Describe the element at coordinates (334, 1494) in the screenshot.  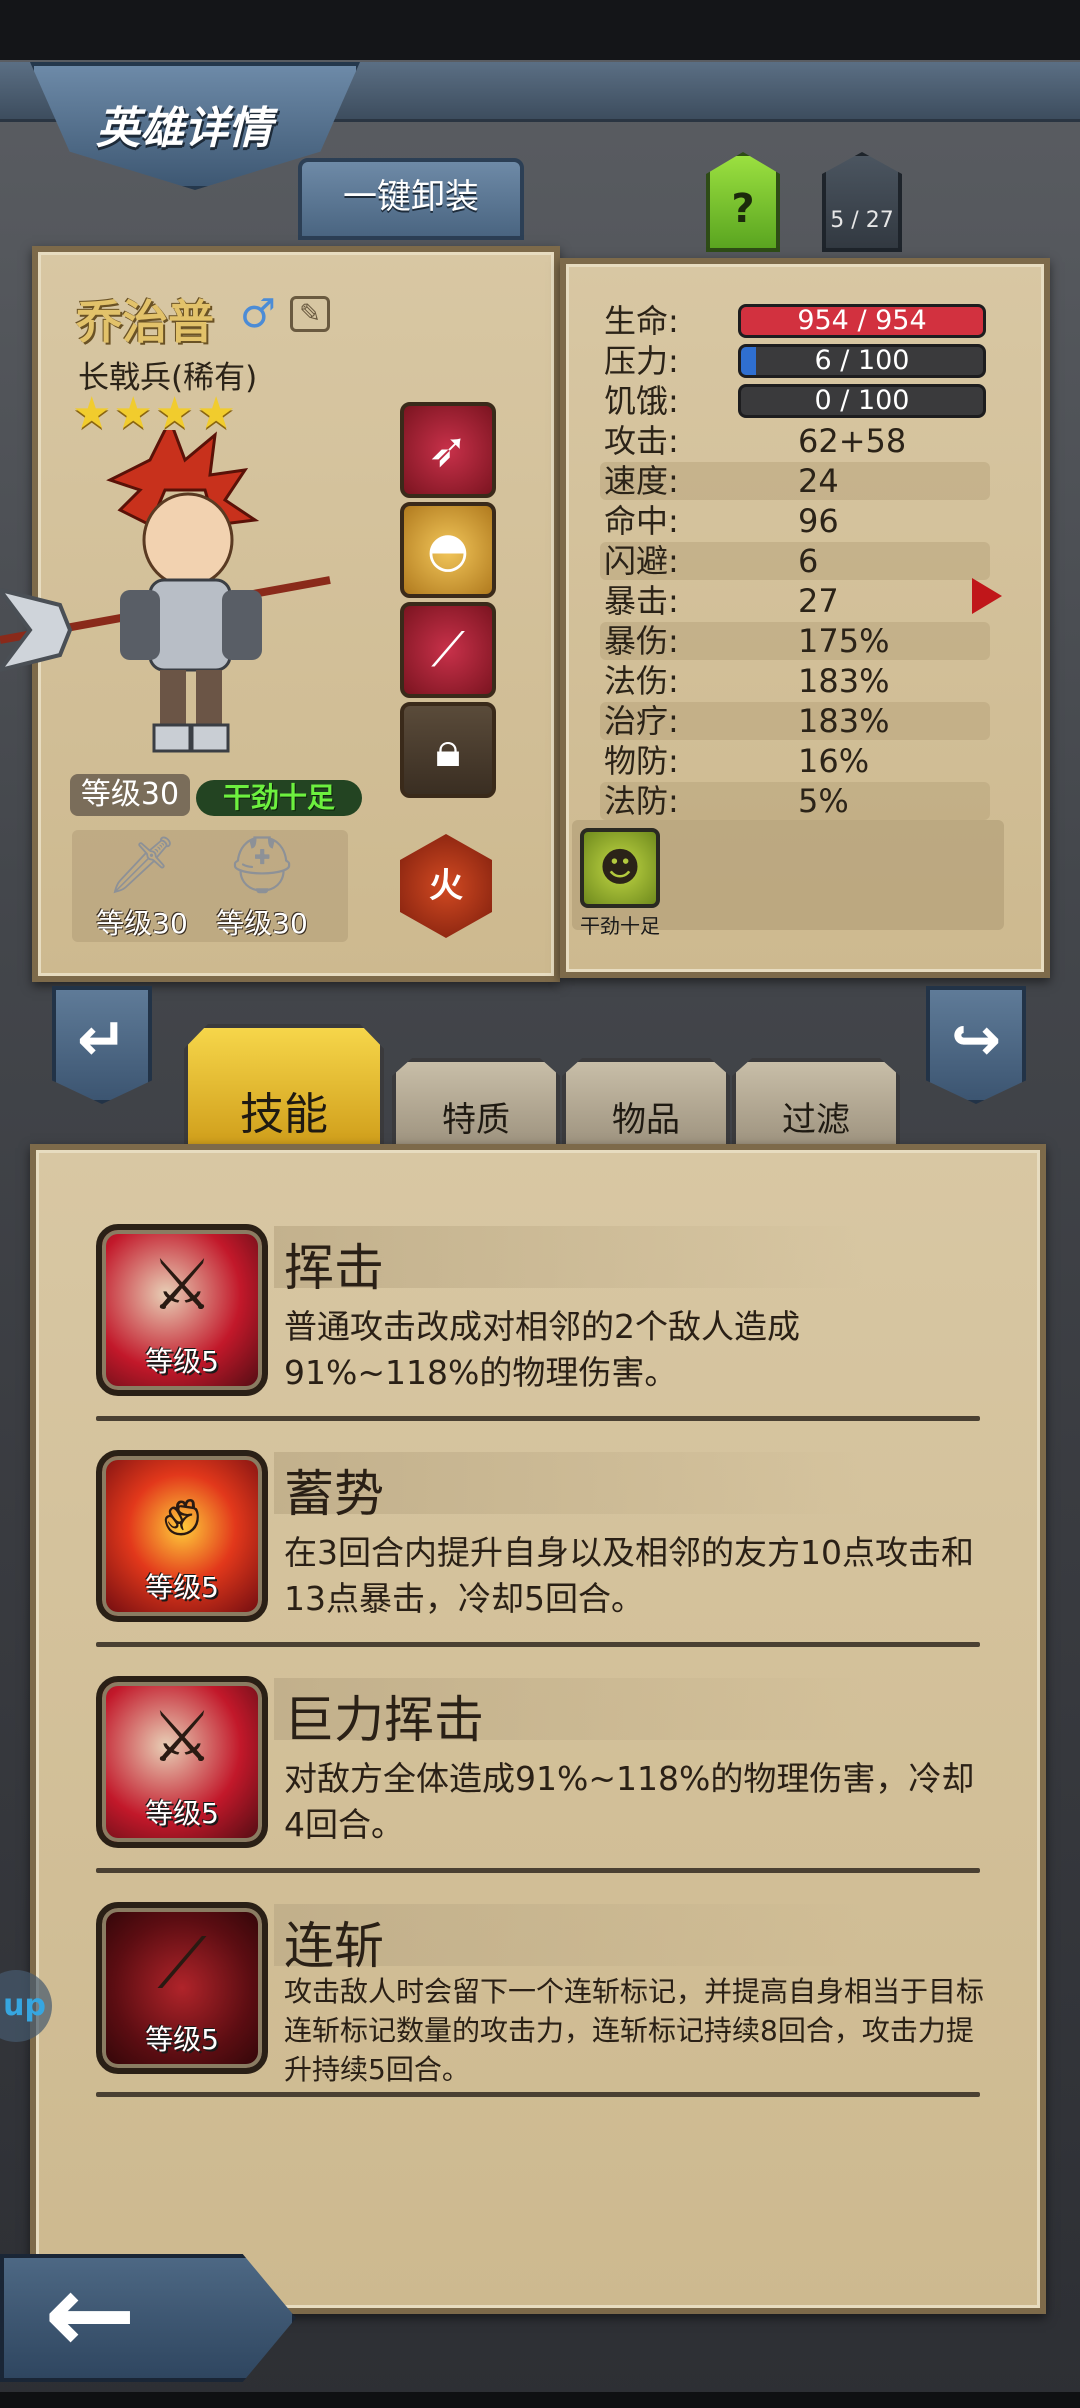
I see `skill-name: 蓄势` at that location.